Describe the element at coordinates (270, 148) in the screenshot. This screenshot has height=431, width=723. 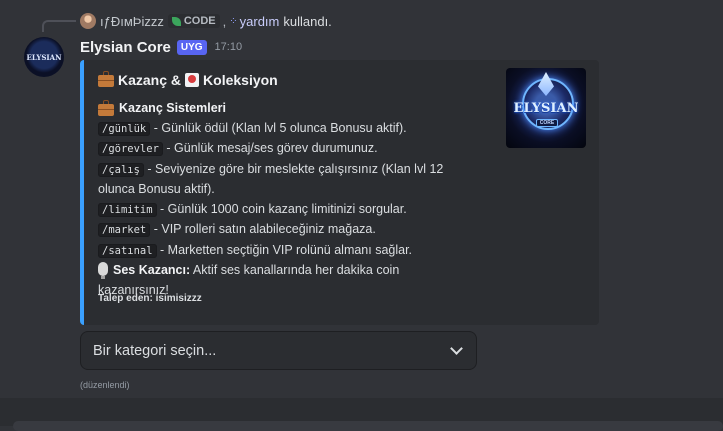
I see `command-desc: - Günlük mesaj/ses görev durumunuz.` at that location.